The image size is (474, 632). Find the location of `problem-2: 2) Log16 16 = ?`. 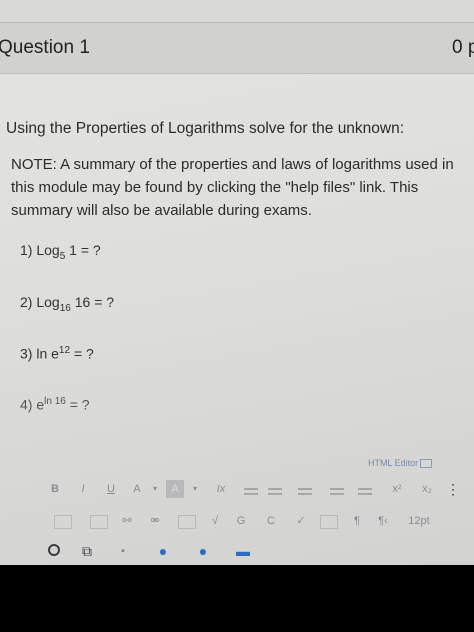

problem-2: 2) Log16 16 = ? is located at coordinates (67, 304).